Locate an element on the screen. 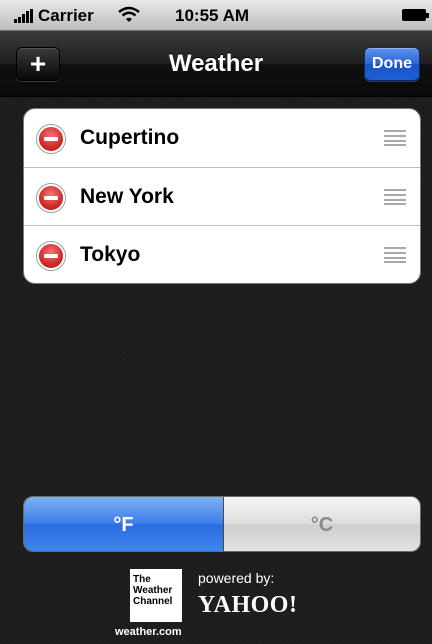 This screenshot has height=644, width=432. signal-bars-icon is located at coordinates (25, 16).